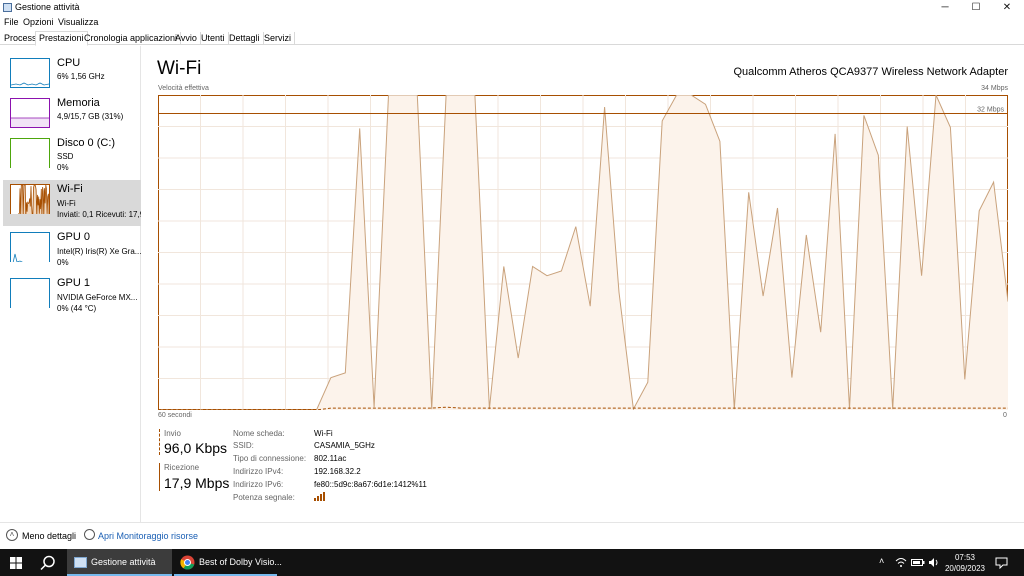  Describe the element at coordinates (49, 536) in the screenshot. I see `fewer-details-link: Meno dettagli` at that location.